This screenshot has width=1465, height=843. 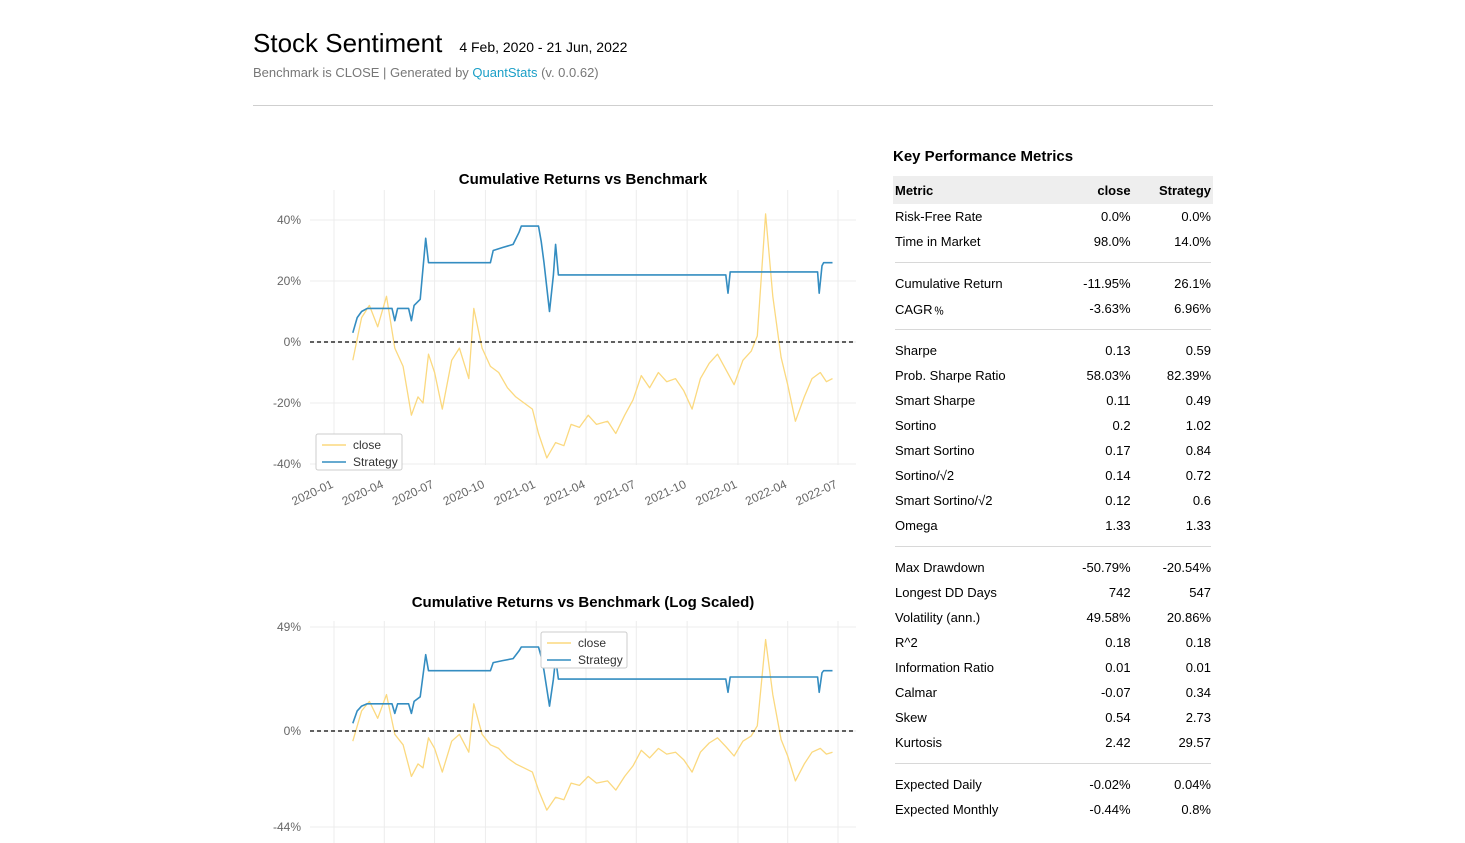 I want to click on metric-row: Cumulative Return -11.95% 26.1%, so click(x=1053, y=283).